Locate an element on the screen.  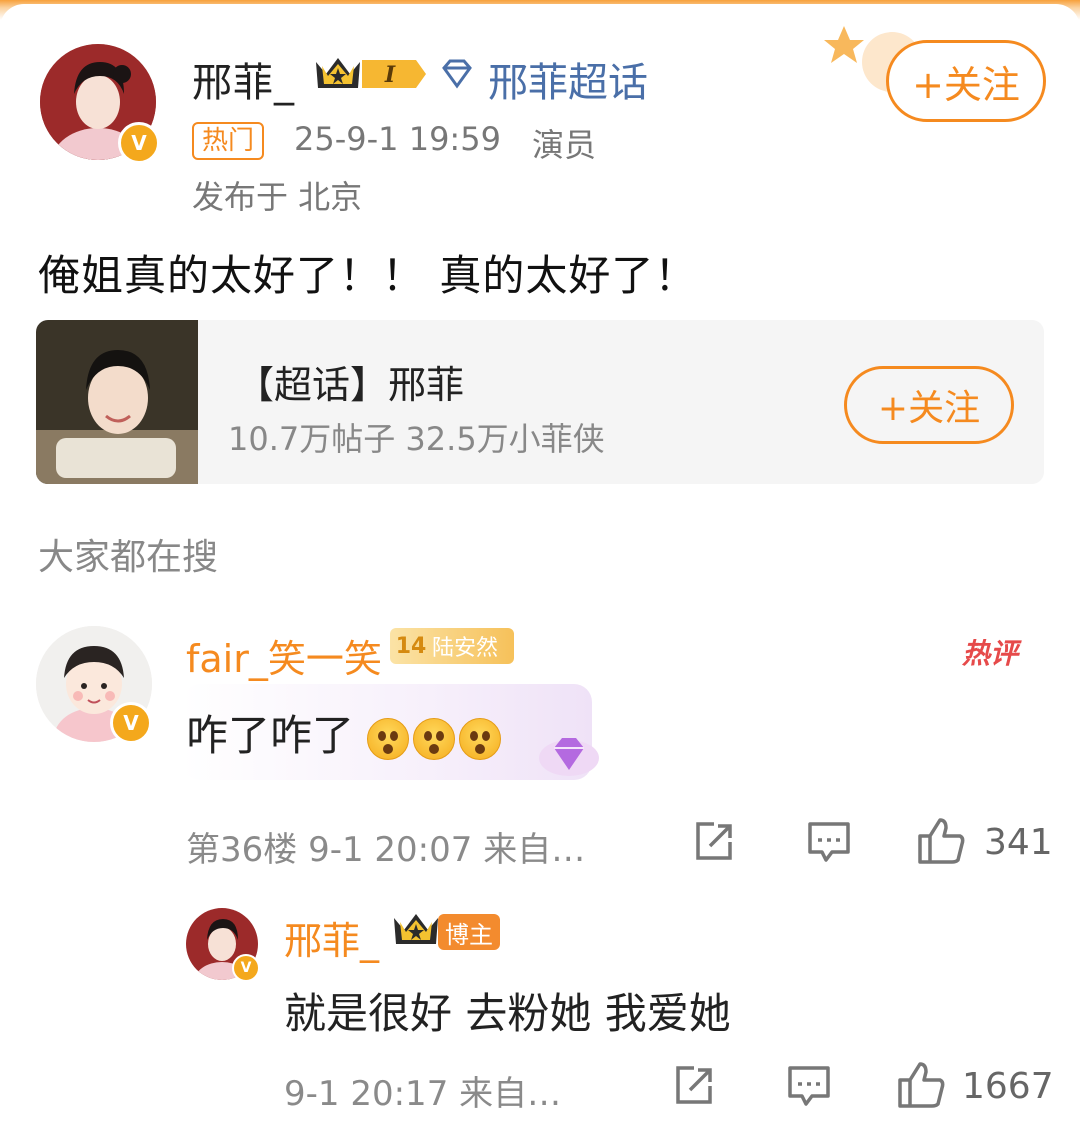
super-topic-link: 邢菲超话 is located at coordinates (568, 79).